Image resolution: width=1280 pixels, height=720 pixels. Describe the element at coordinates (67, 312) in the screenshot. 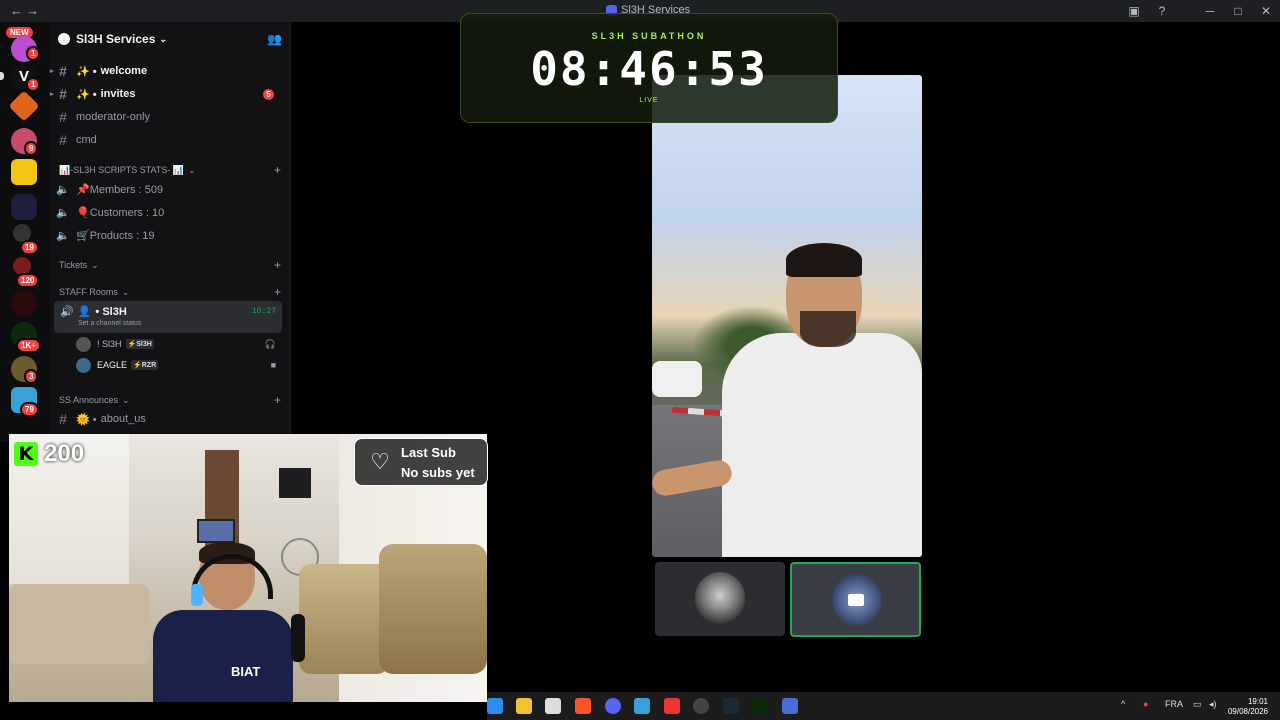

I see `speaker-icon: 🔊` at that location.